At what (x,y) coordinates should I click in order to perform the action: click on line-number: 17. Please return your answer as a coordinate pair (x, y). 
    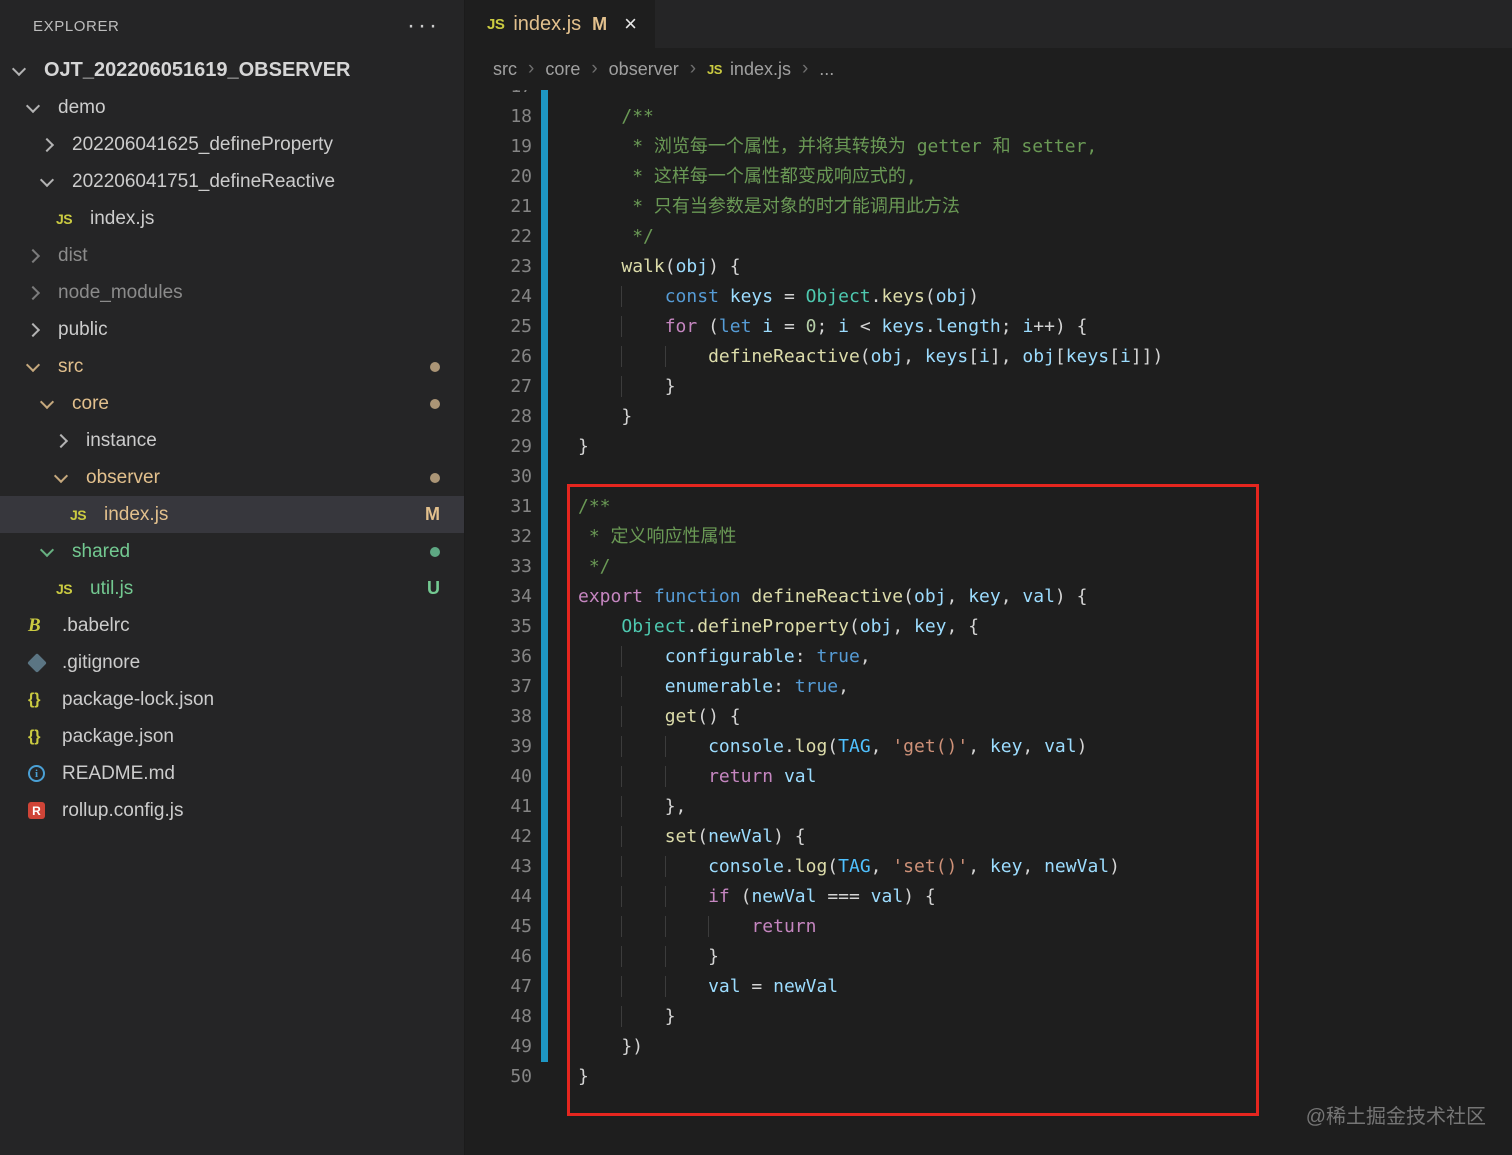
    Looking at the image, I should click on (498, 96).